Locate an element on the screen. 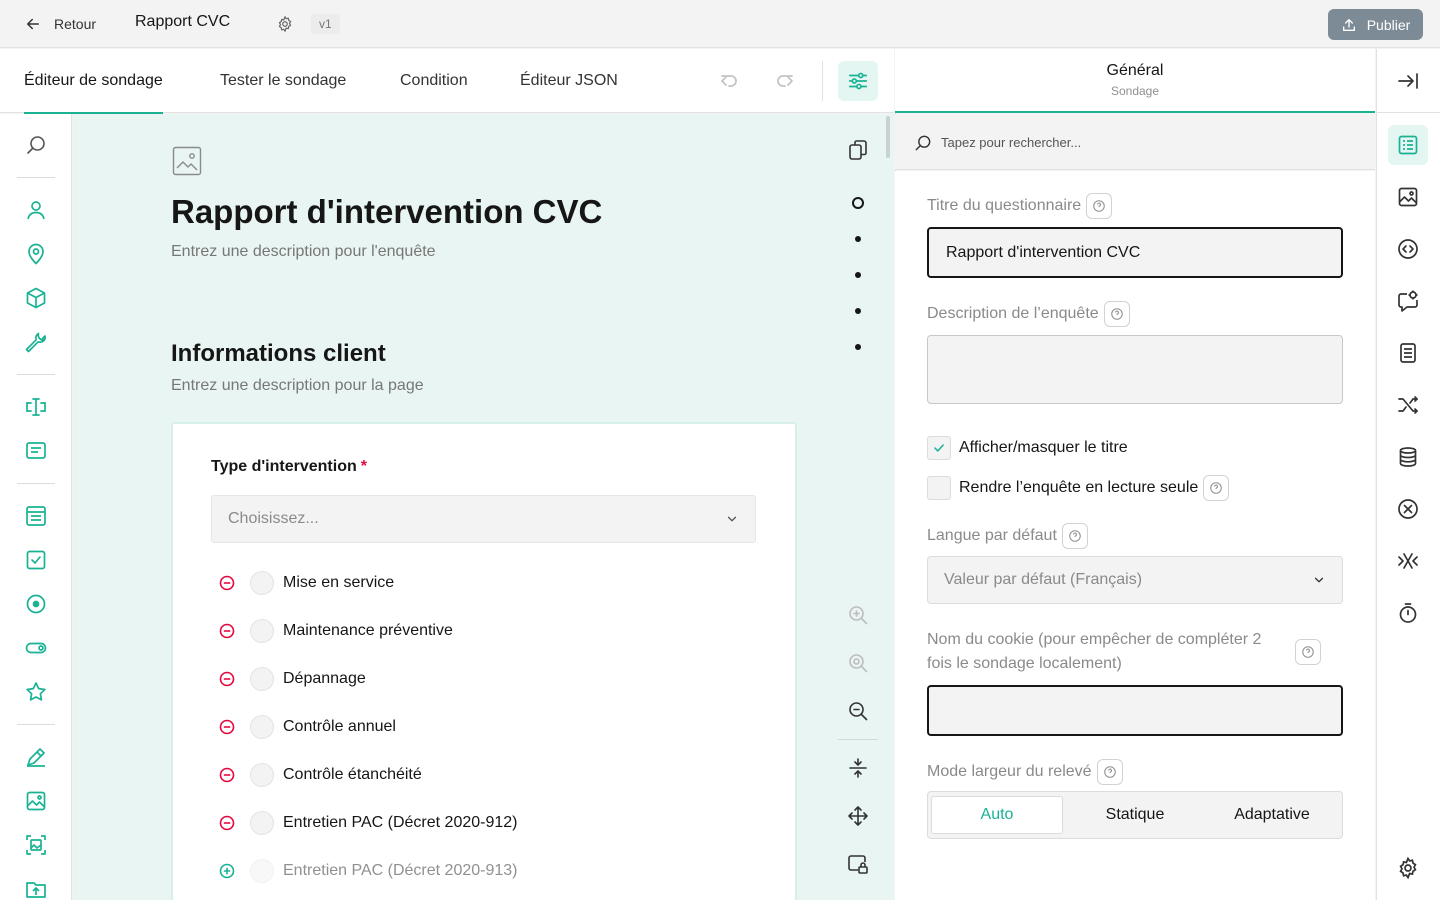 This screenshot has height=900, width=1440. tab-logic: Condition is located at coordinates (434, 81).